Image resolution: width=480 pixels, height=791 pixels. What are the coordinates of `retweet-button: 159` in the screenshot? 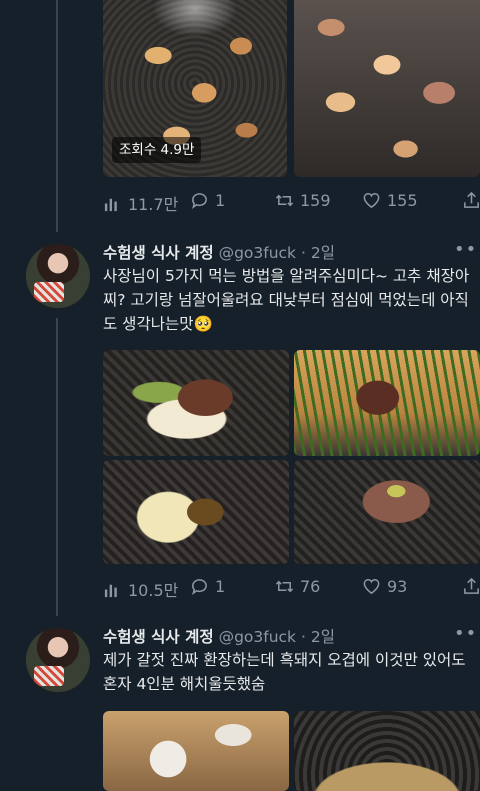 It's located at (303, 200).